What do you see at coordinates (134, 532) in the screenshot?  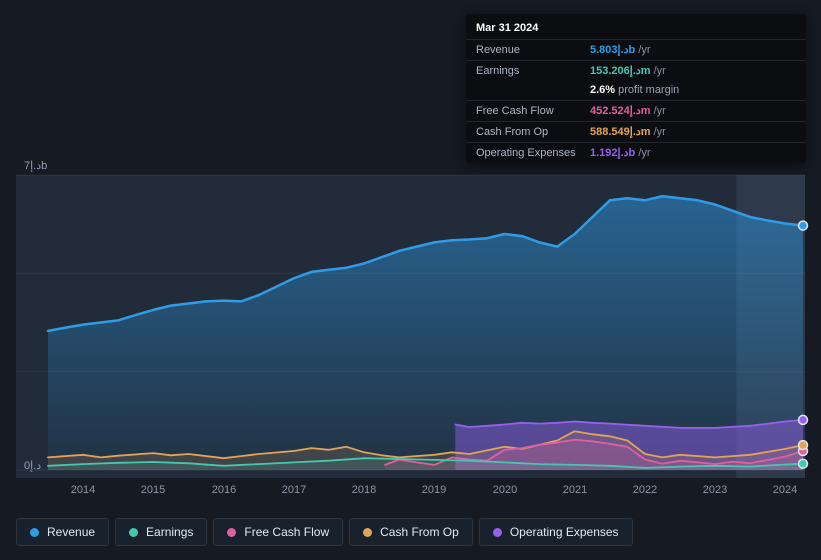 I see `earnings-color-dot` at bounding box center [134, 532].